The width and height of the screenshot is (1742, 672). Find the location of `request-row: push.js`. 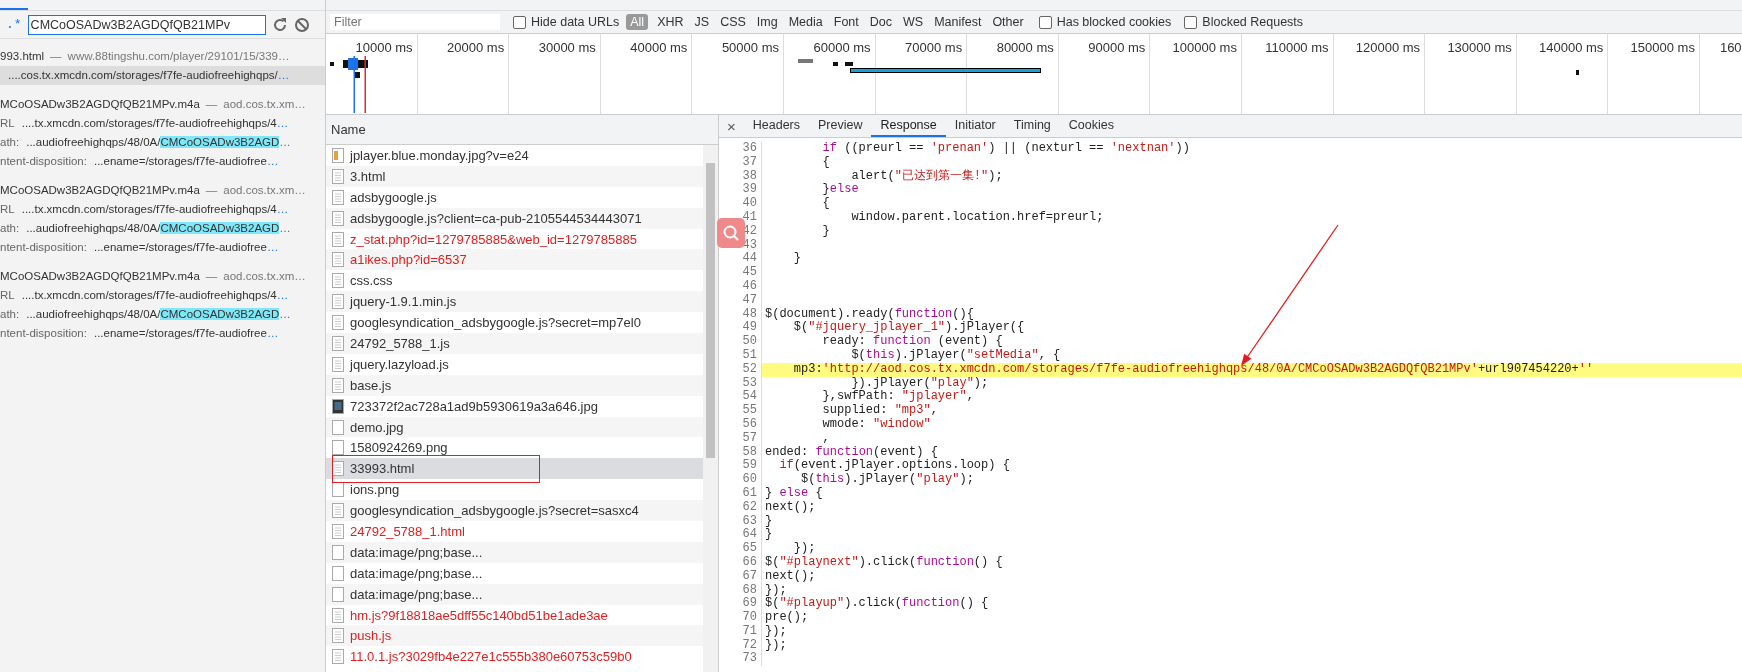

request-row: push.js is located at coordinates (514, 636).